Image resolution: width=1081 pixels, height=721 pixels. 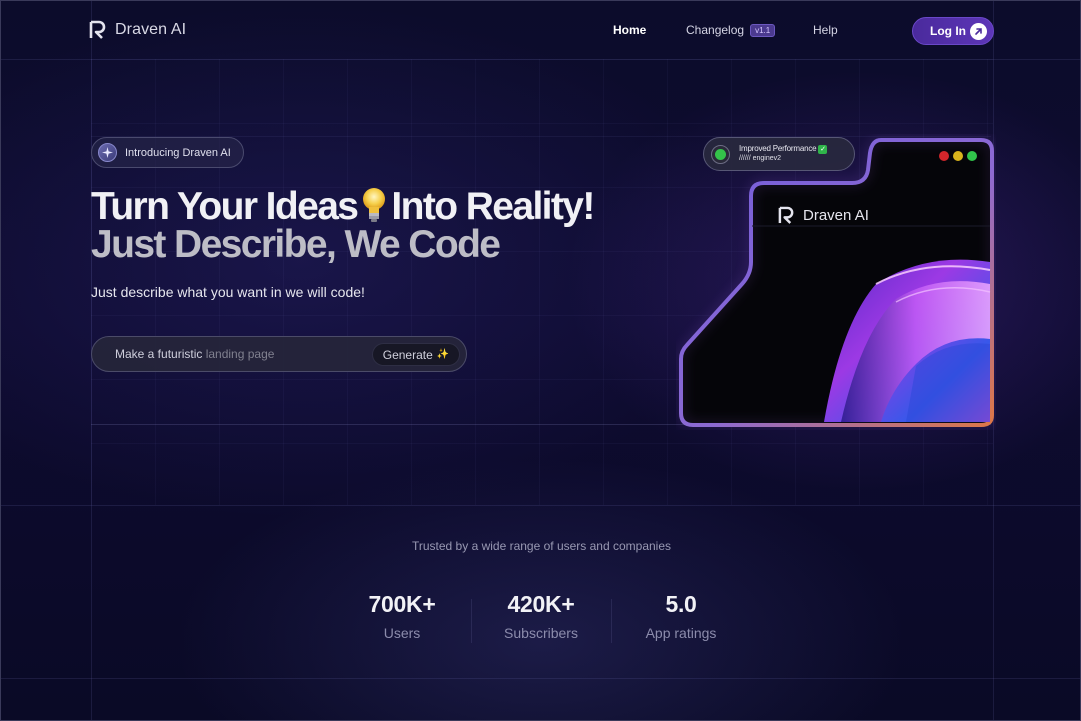 I want to click on stat-label: Users, so click(x=402, y=633).